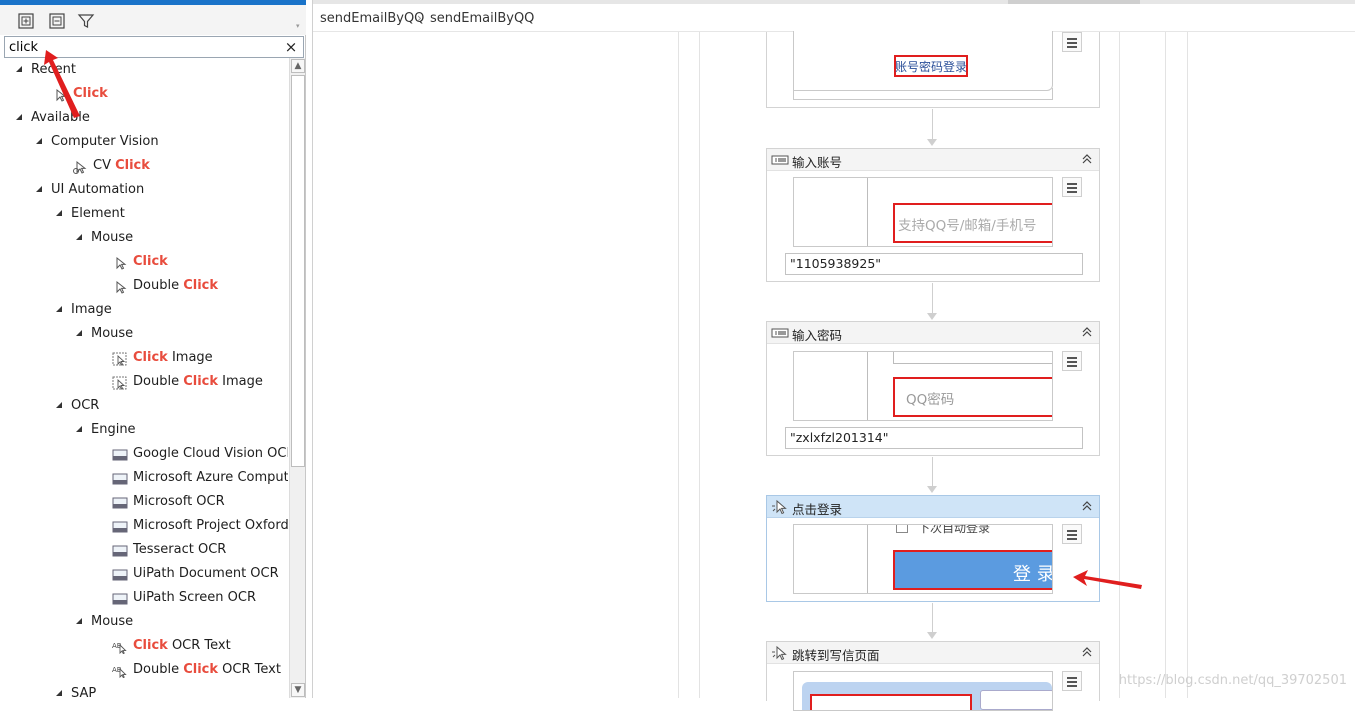  What do you see at coordinates (291, 47) in the screenshot?
I see `clear-search-icon: ×` at bounding box center [291, 47].